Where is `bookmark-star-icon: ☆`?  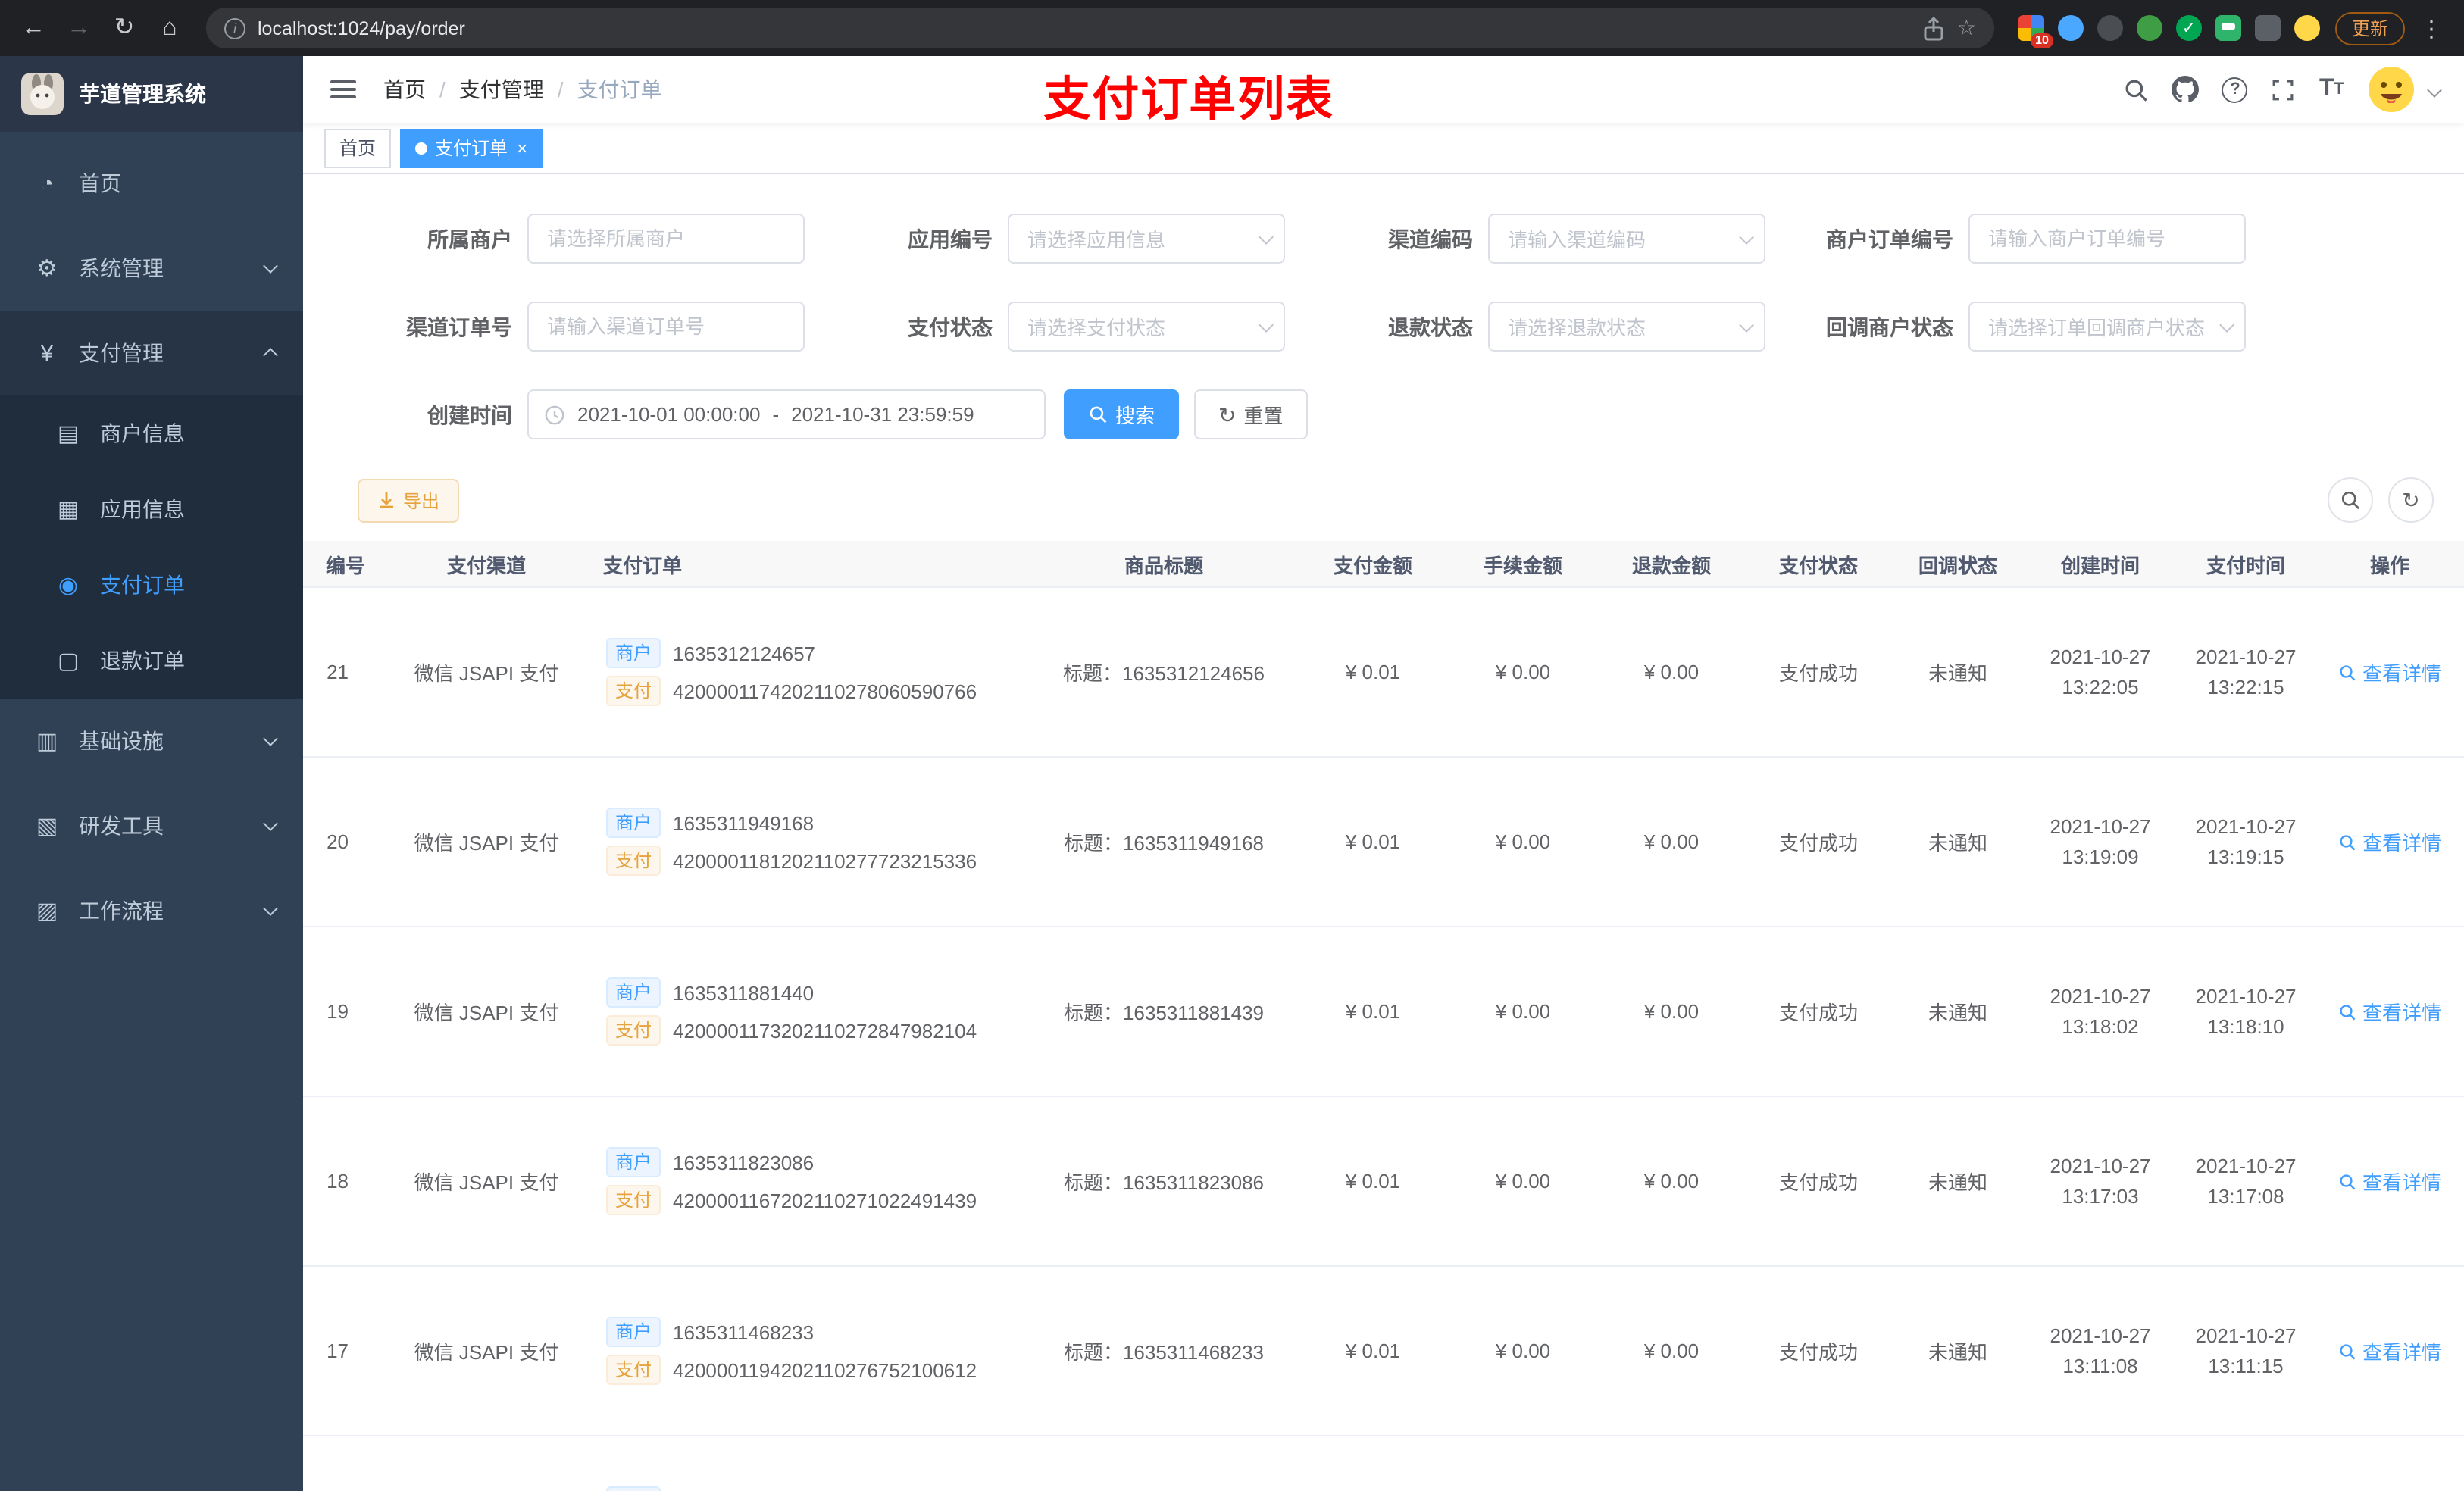 bookmark-star-icon: ☆ is located at coordinates (1966, 28).